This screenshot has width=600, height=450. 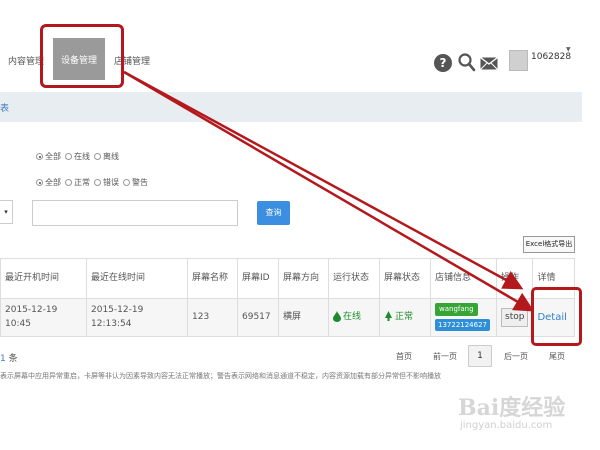 What do you see at coordinates (140, 182) in the screenshot?
I see `radio-label: 警告` at bounding box center [140, 182].